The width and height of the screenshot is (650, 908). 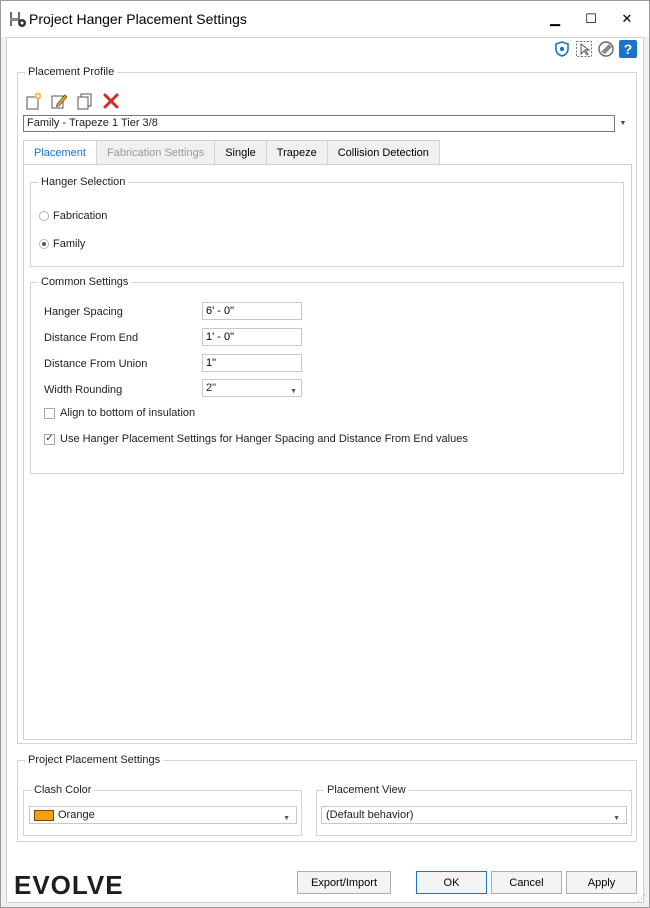 I want to click on copy-profile-icon, so click(x=85, y=101).